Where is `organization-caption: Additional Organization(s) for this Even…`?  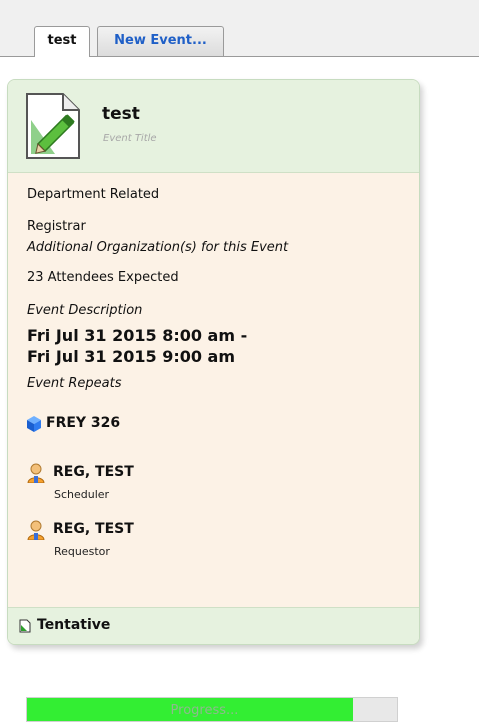 organization-caption: Additional Organization(s) for this Even… is located at coordinates (158, 247).